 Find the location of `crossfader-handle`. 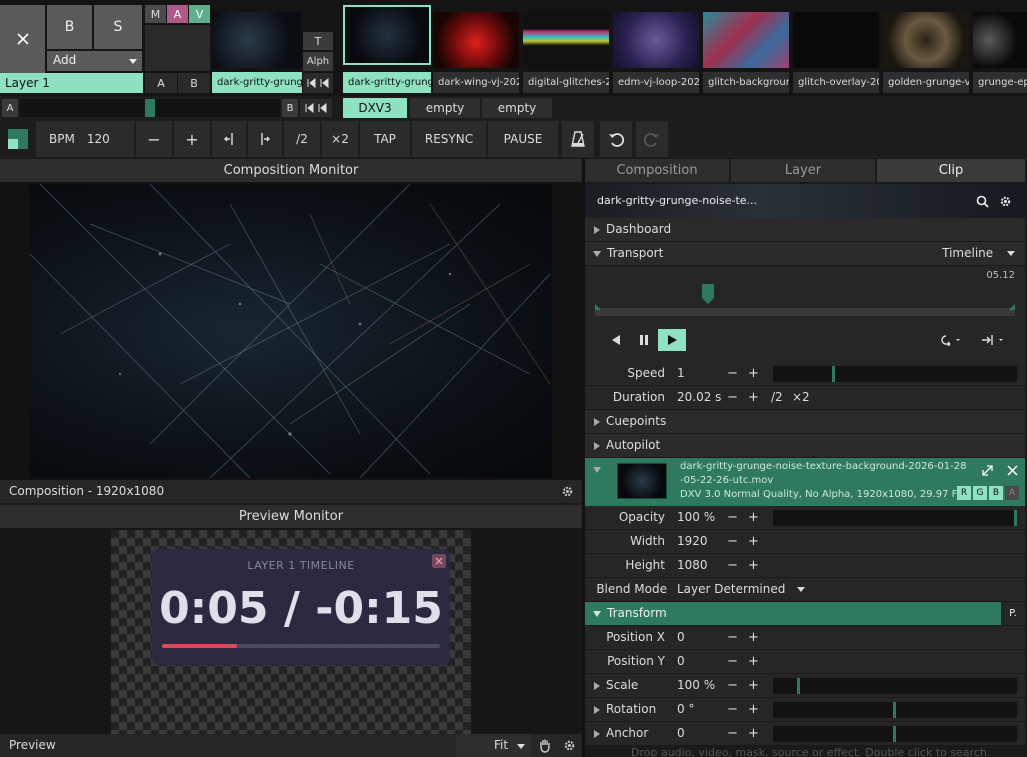

crossfader-handle is located at coordinates (150, 108).